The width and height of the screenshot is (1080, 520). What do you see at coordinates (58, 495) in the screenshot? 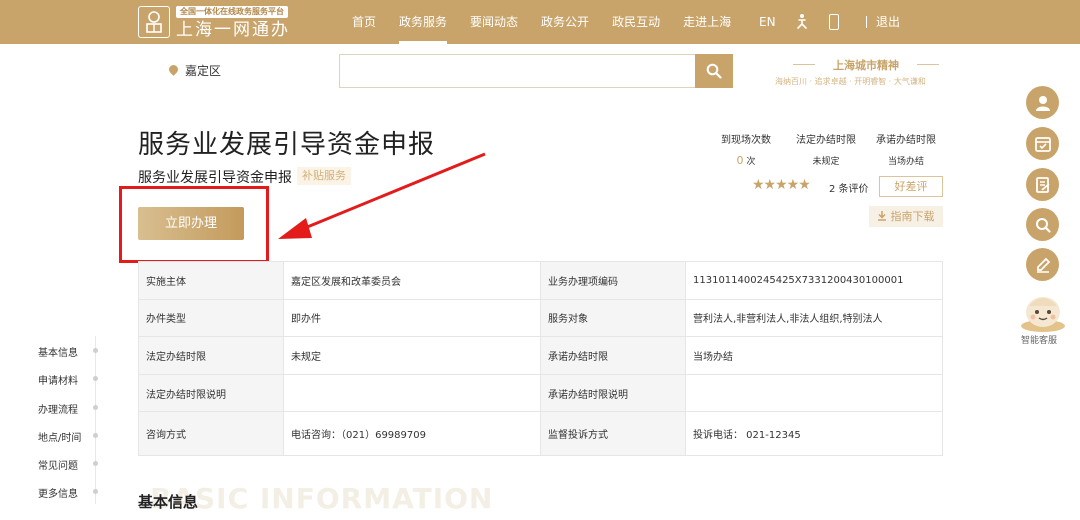
I see `anchor-label: 更多信息` at bounding box center [58, 495].